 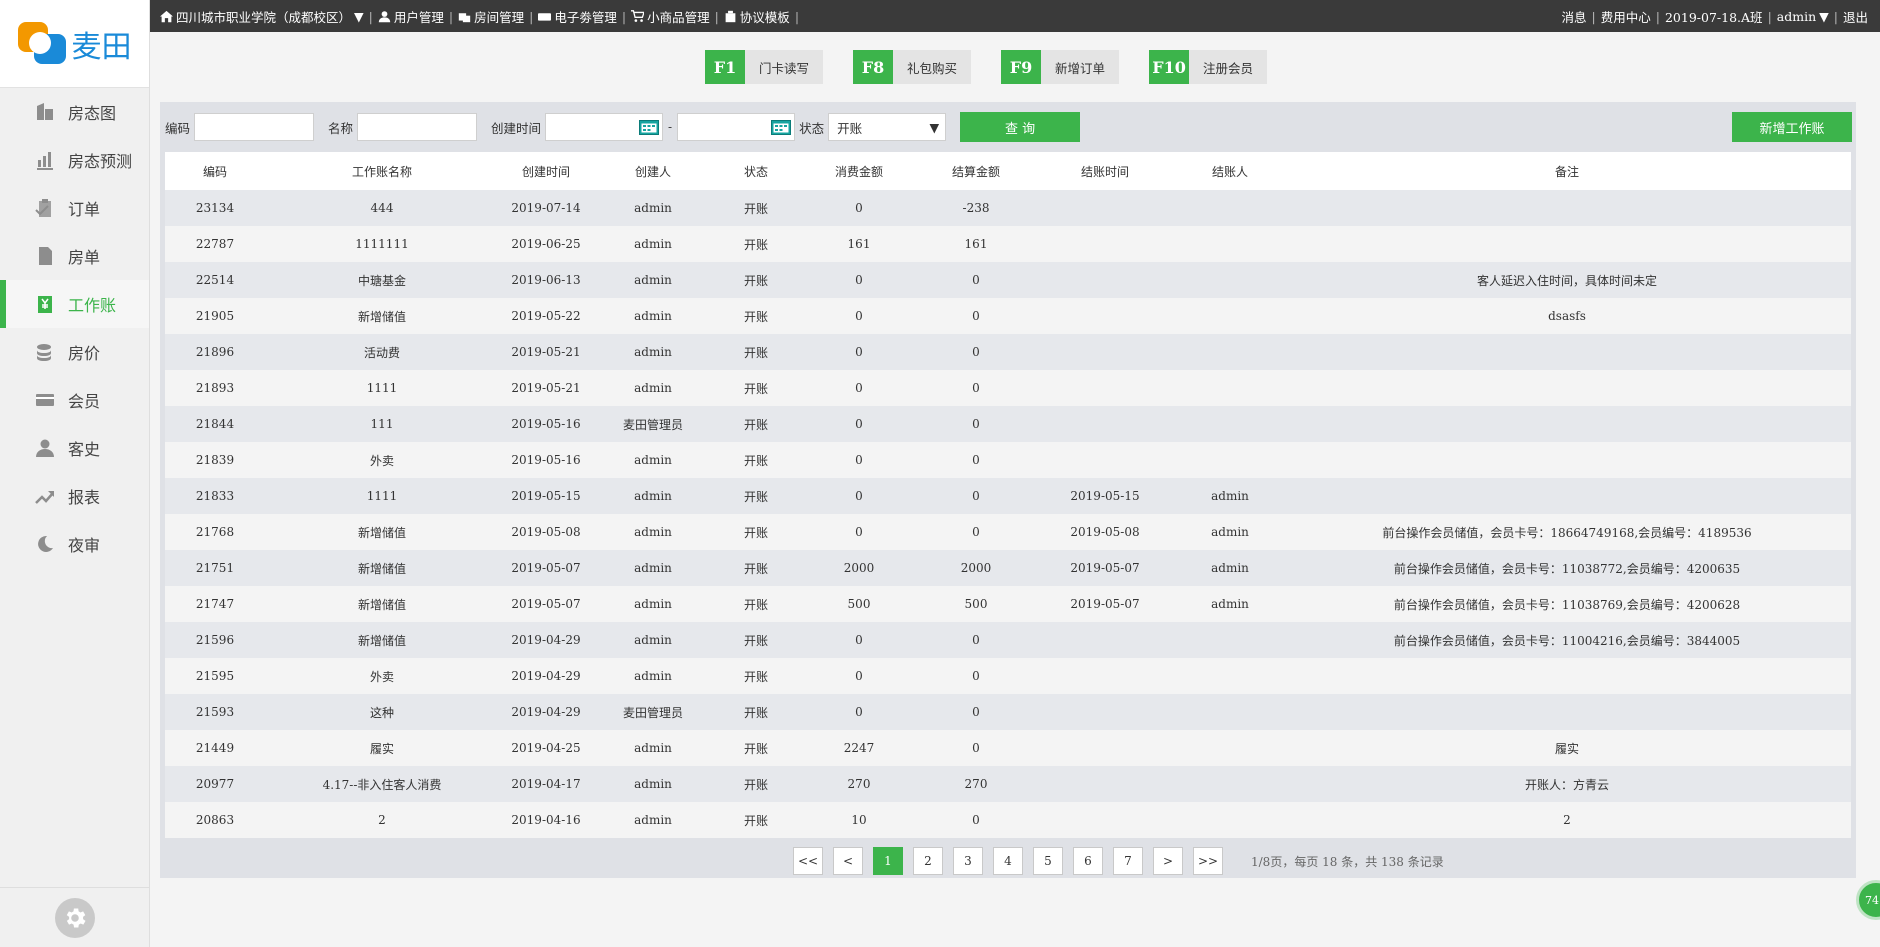 What do you see at coordinates (1168, 861) in the screenshot?
I see `page-button: >` at bounding box center [1168, 861].